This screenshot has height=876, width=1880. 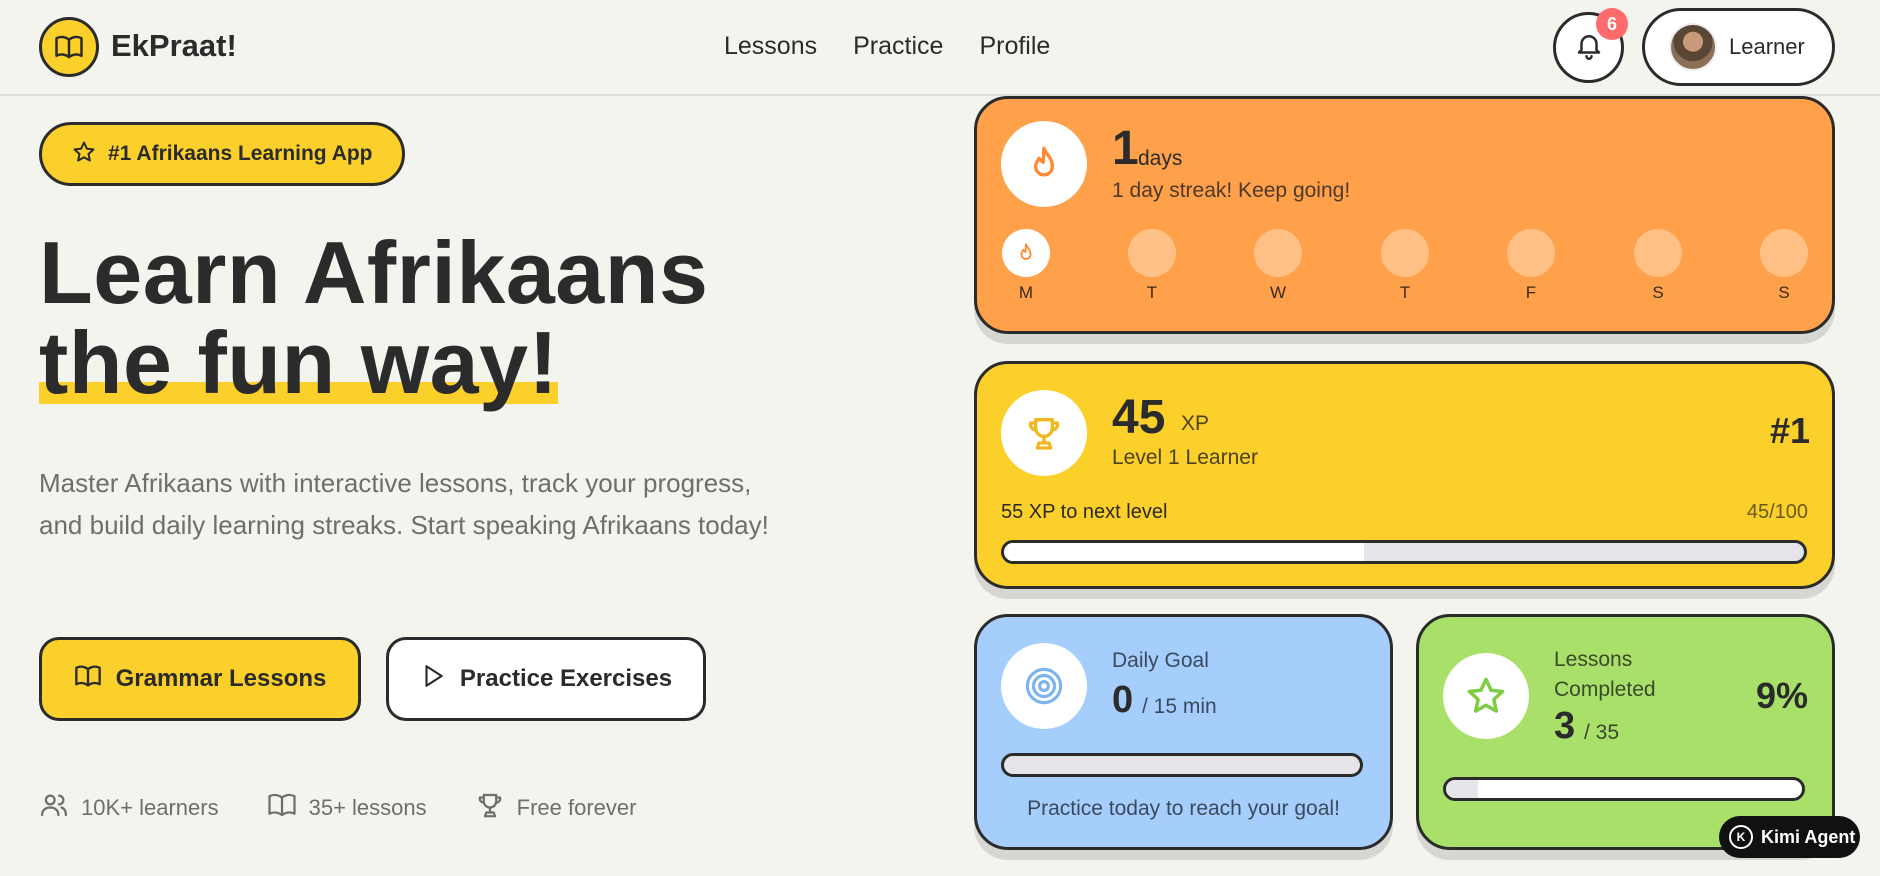 I want to click on xp-next-level: 55 XP to next level, so click(x=1084, y=512).